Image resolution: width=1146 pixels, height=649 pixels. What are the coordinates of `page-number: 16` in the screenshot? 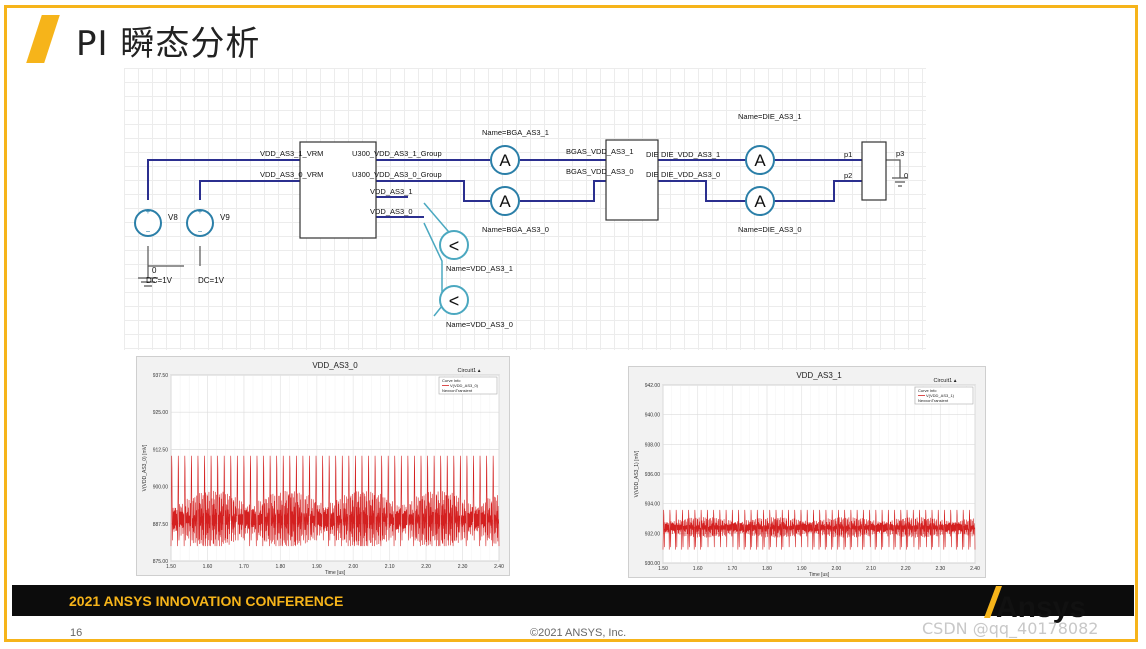 It's located at (76, 633).